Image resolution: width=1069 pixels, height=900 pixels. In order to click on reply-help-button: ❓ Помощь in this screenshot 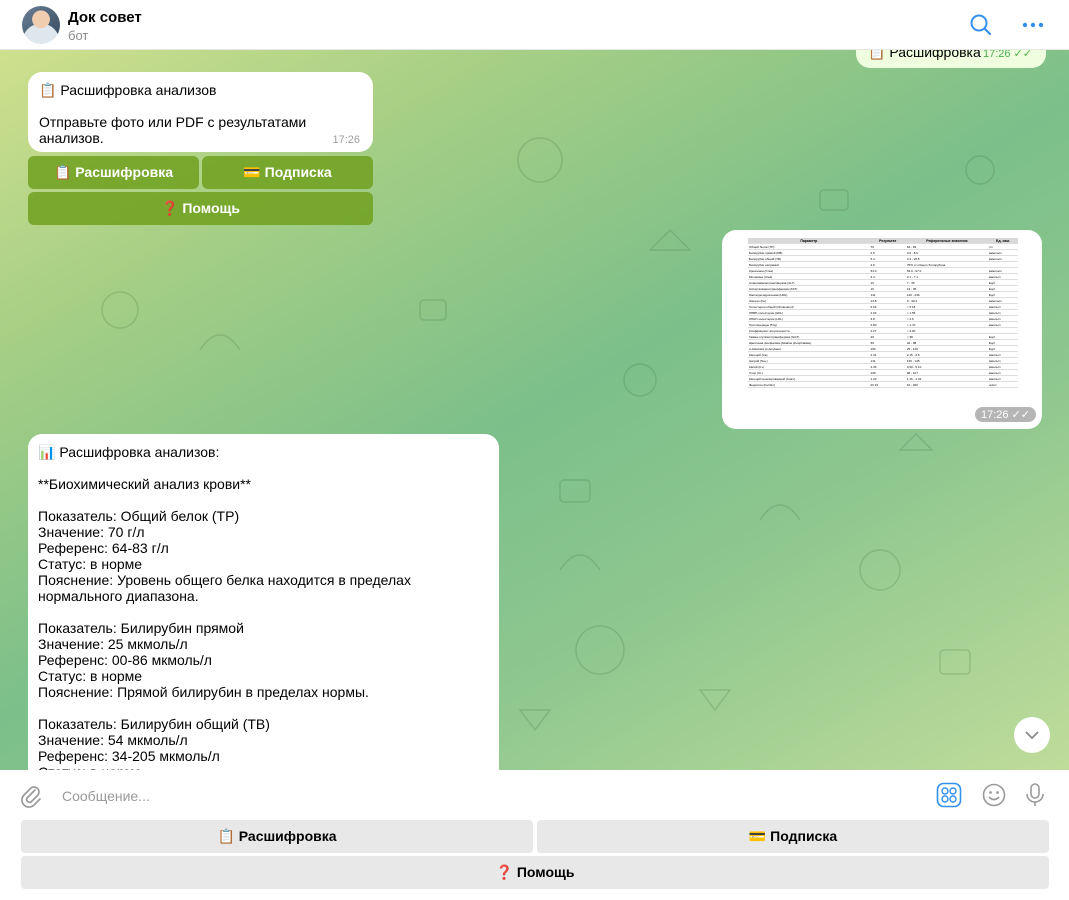, I will do `click(535, 872)`.